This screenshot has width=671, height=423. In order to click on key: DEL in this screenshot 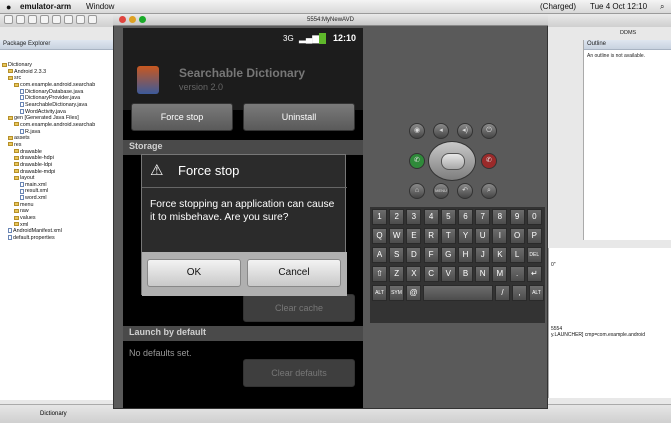, I will do `click(534, 255)`.